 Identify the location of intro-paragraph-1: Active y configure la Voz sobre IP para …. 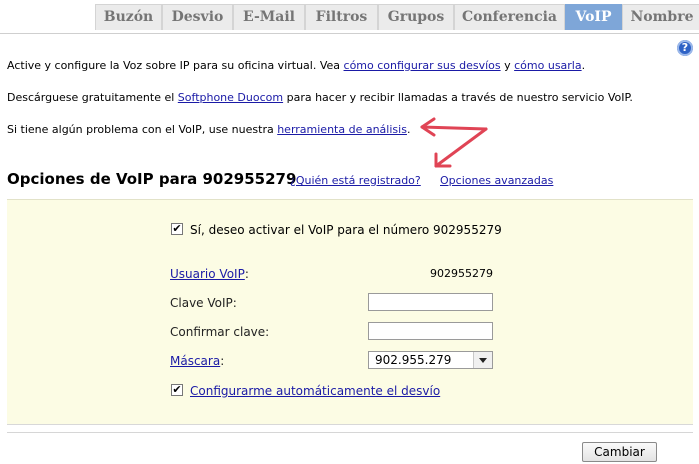
(296, 65).